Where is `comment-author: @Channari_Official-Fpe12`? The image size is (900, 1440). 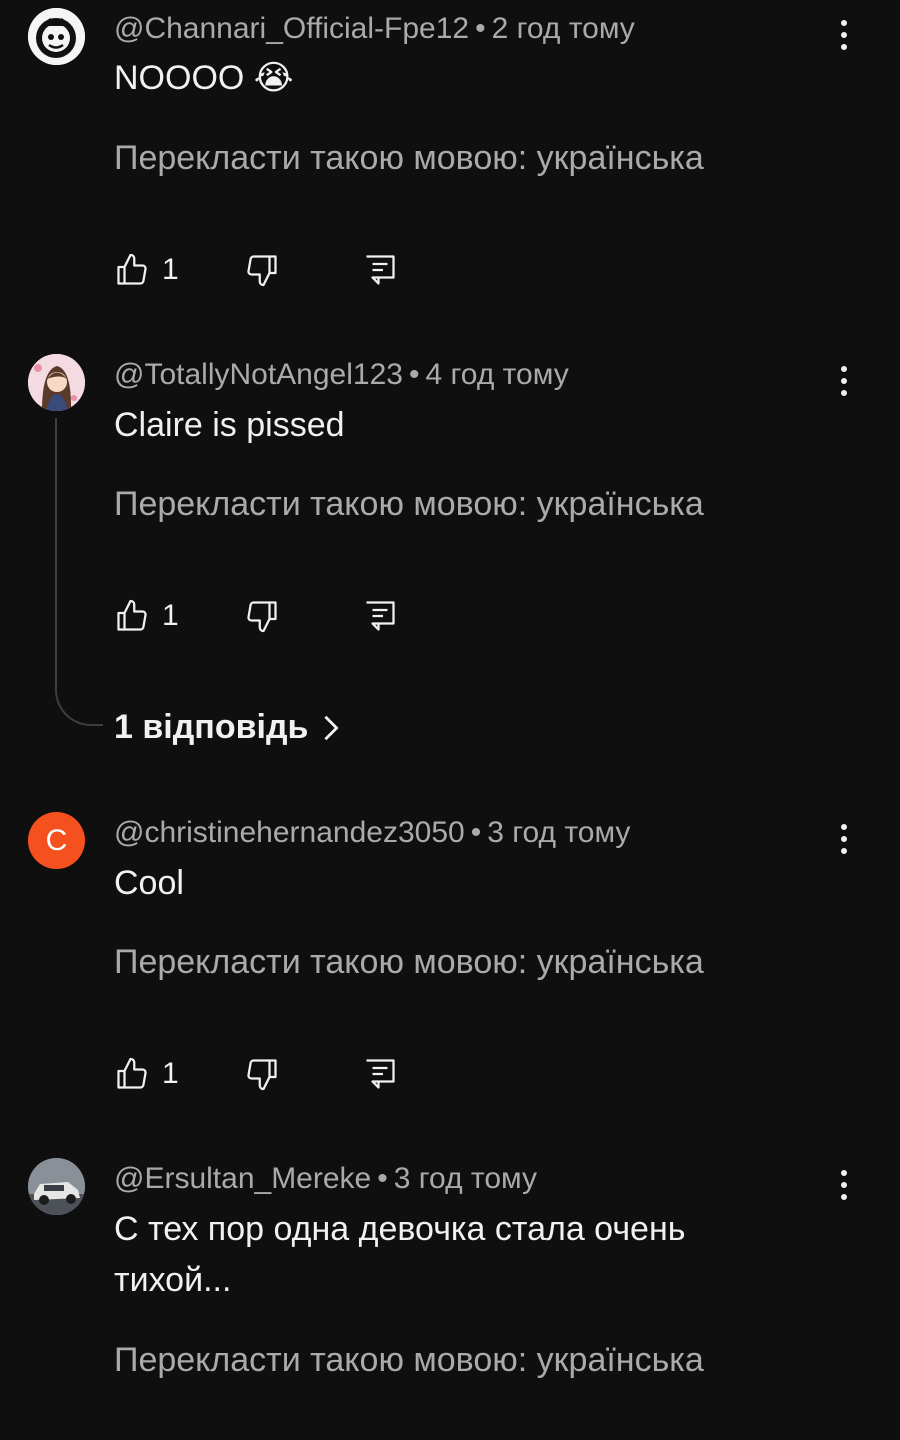 comment-author: @Channari_Official-Fpe12 is located at coordinates (291, 28).